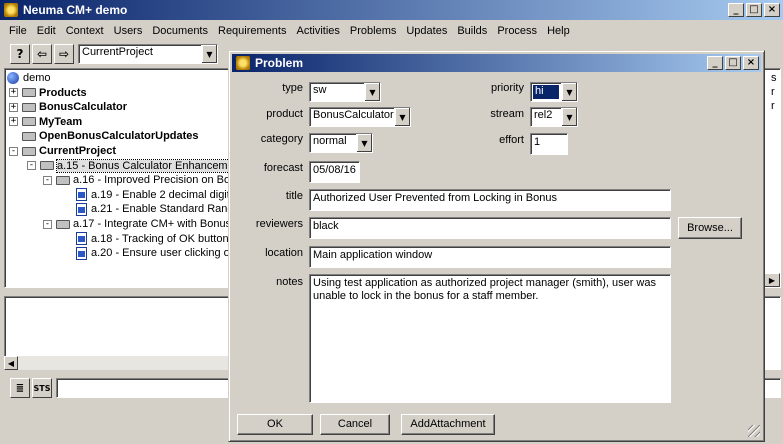 This screenshot has width=783, height=444. I want to click on tree-item-label: a.19 - Enable 2 decimal digits, so click(163, 194).